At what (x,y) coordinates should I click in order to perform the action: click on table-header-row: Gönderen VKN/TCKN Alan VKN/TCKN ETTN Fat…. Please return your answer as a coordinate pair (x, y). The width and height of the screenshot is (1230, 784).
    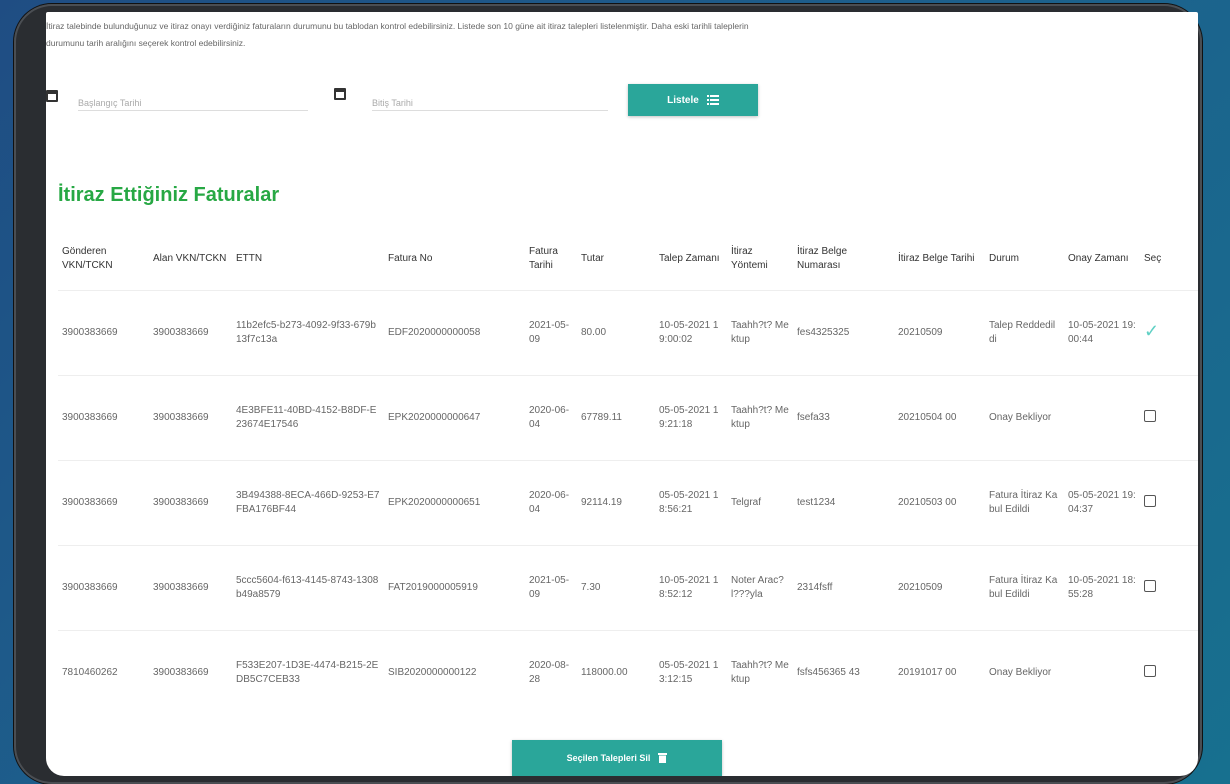
    Looking at the image, I should click on (628, 259).